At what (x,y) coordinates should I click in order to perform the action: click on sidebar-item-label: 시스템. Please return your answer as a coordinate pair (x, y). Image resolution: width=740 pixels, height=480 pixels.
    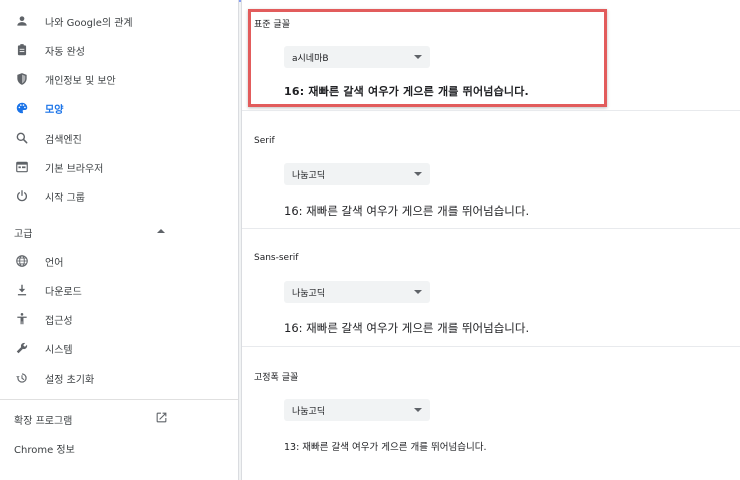
    Looking at the image, I should click on (59, 350).